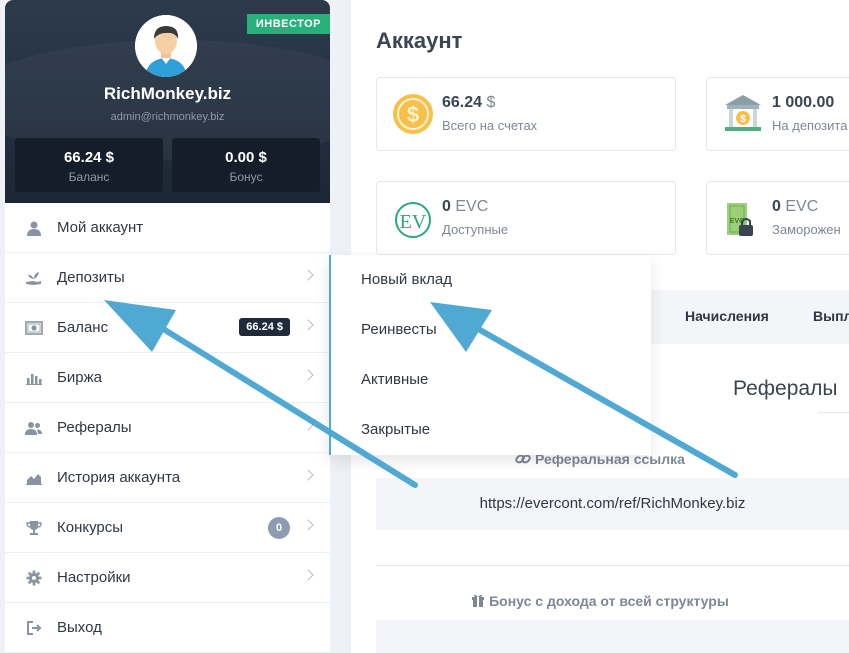  I want to click on sidebar-item-label: Конкурсы, so click(90, 527).